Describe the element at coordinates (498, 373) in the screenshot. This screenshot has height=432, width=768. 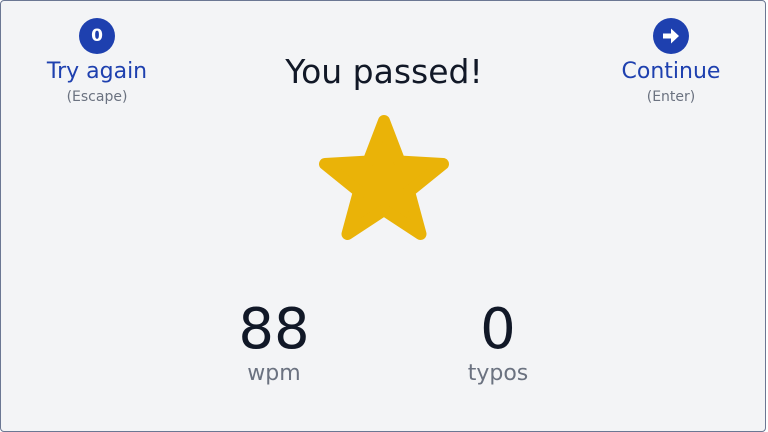
I see `typos-label: typos` at that location.